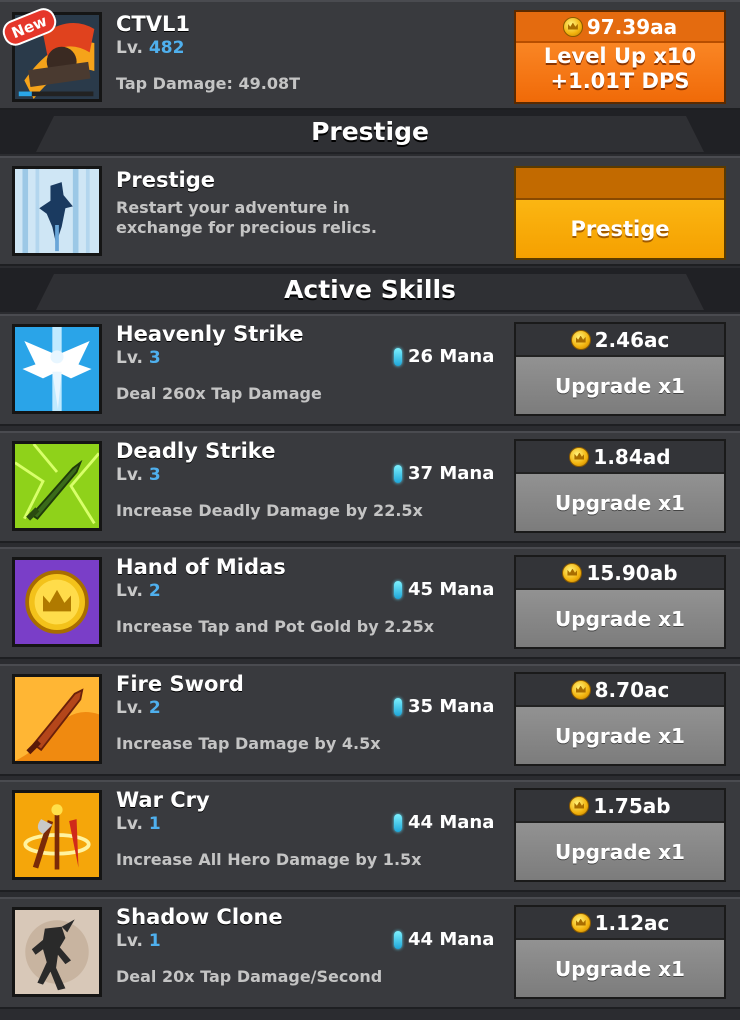 Image resolution: width=740 pixels, height=1020 pixels. Describe the element at coordinates (219, 393) in the screenshot. I see `skill-description: Deal 260x Tap Damage` at that location.